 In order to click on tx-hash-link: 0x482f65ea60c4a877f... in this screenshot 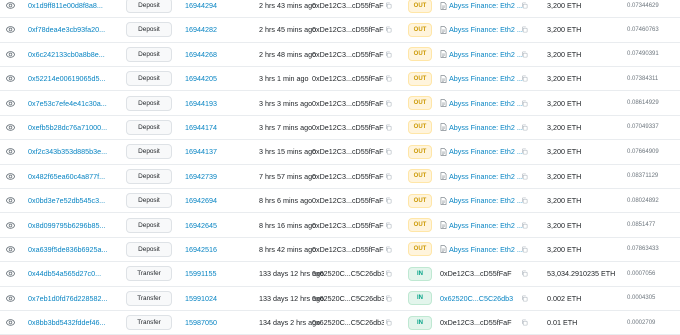, I will do `click(70, 176)`.